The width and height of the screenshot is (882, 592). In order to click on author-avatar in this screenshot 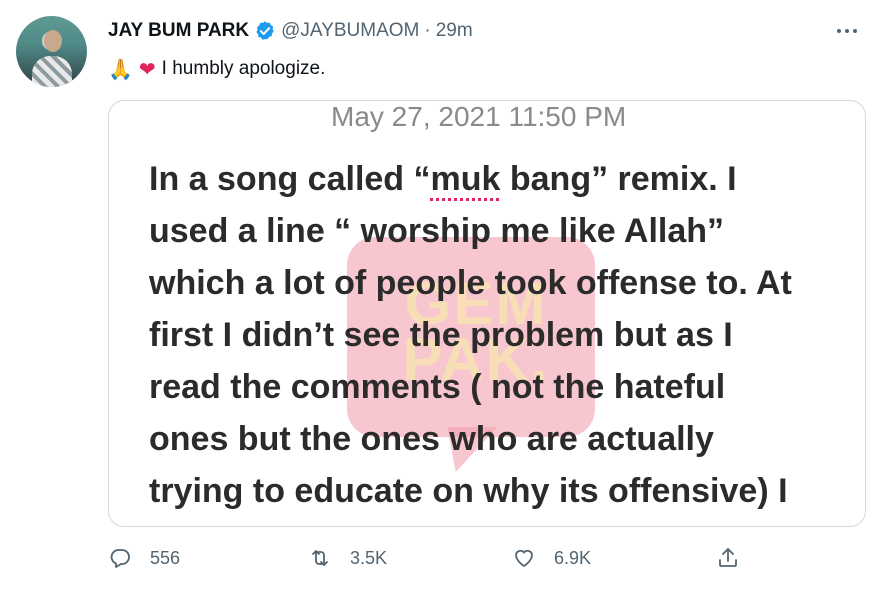, I will do `click(51, 51)`.